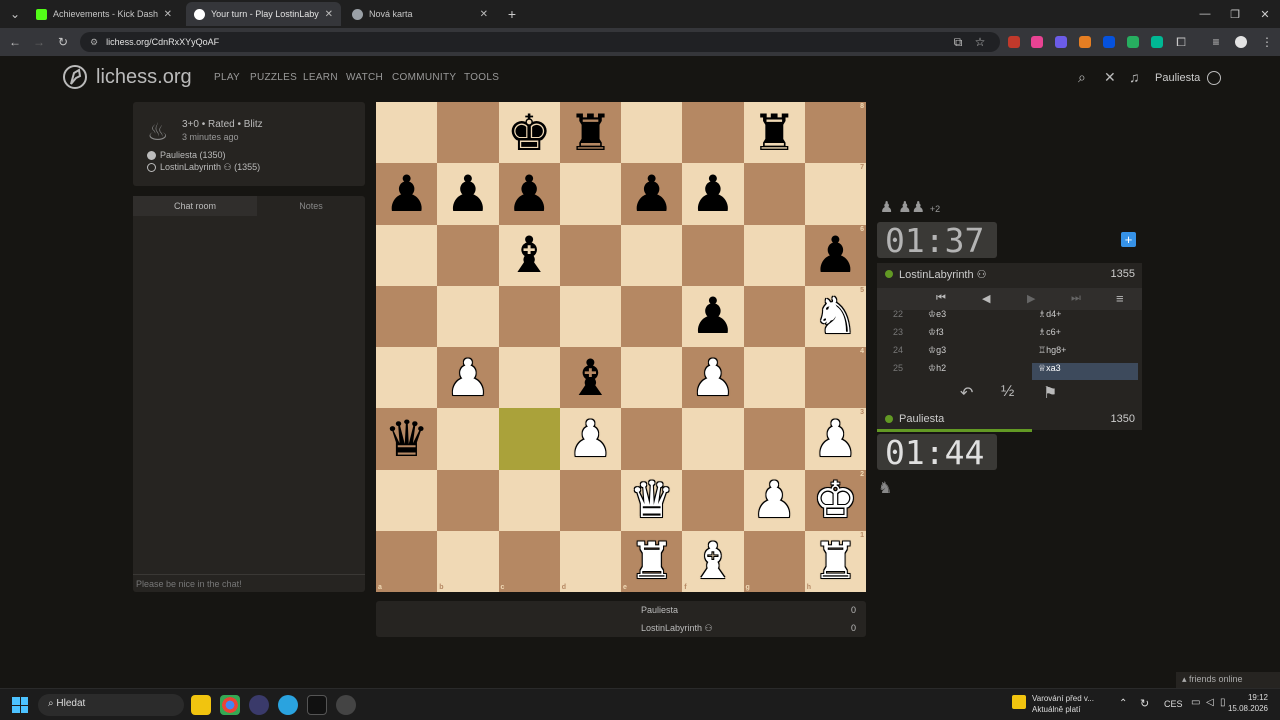  What do you see at coordinates (1007, 392) in the screenshot?
I see `offer-draw-button: ½` at bounding box center [1007, 392].